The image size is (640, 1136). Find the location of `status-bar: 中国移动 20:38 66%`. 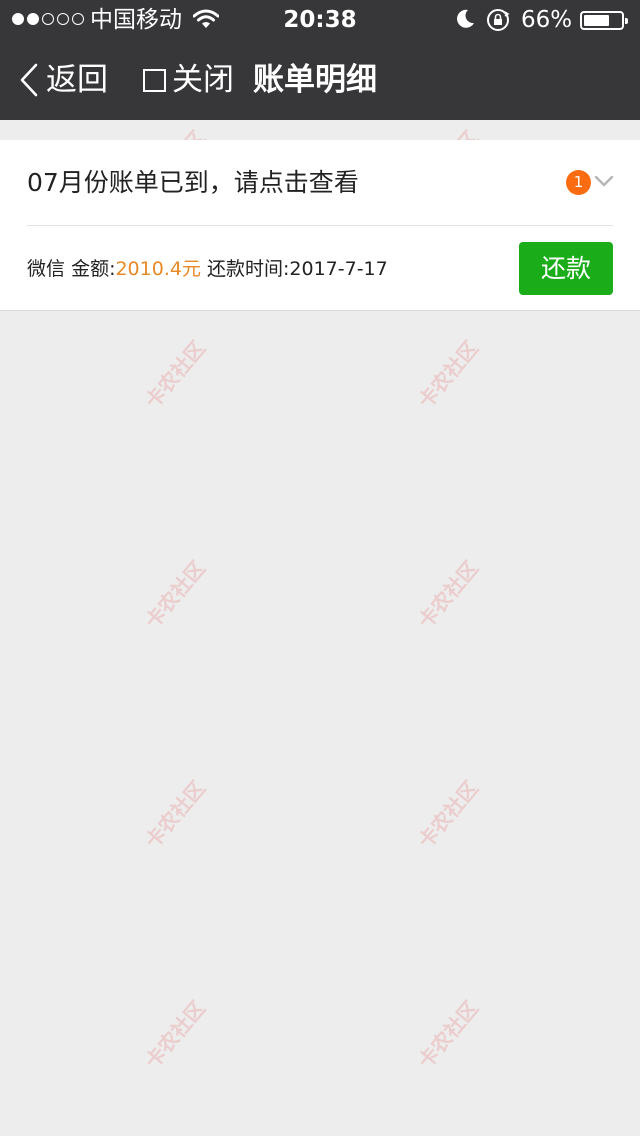

status-bar: 中国移动 20:38 66% is located at coordinates (320, 20).